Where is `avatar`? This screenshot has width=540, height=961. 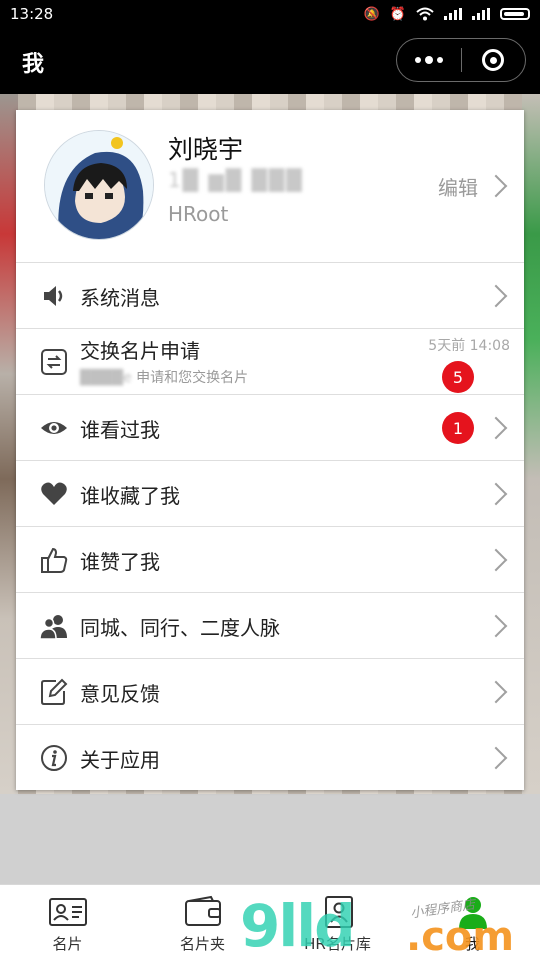 avatar is located at coordinates (99, 185).